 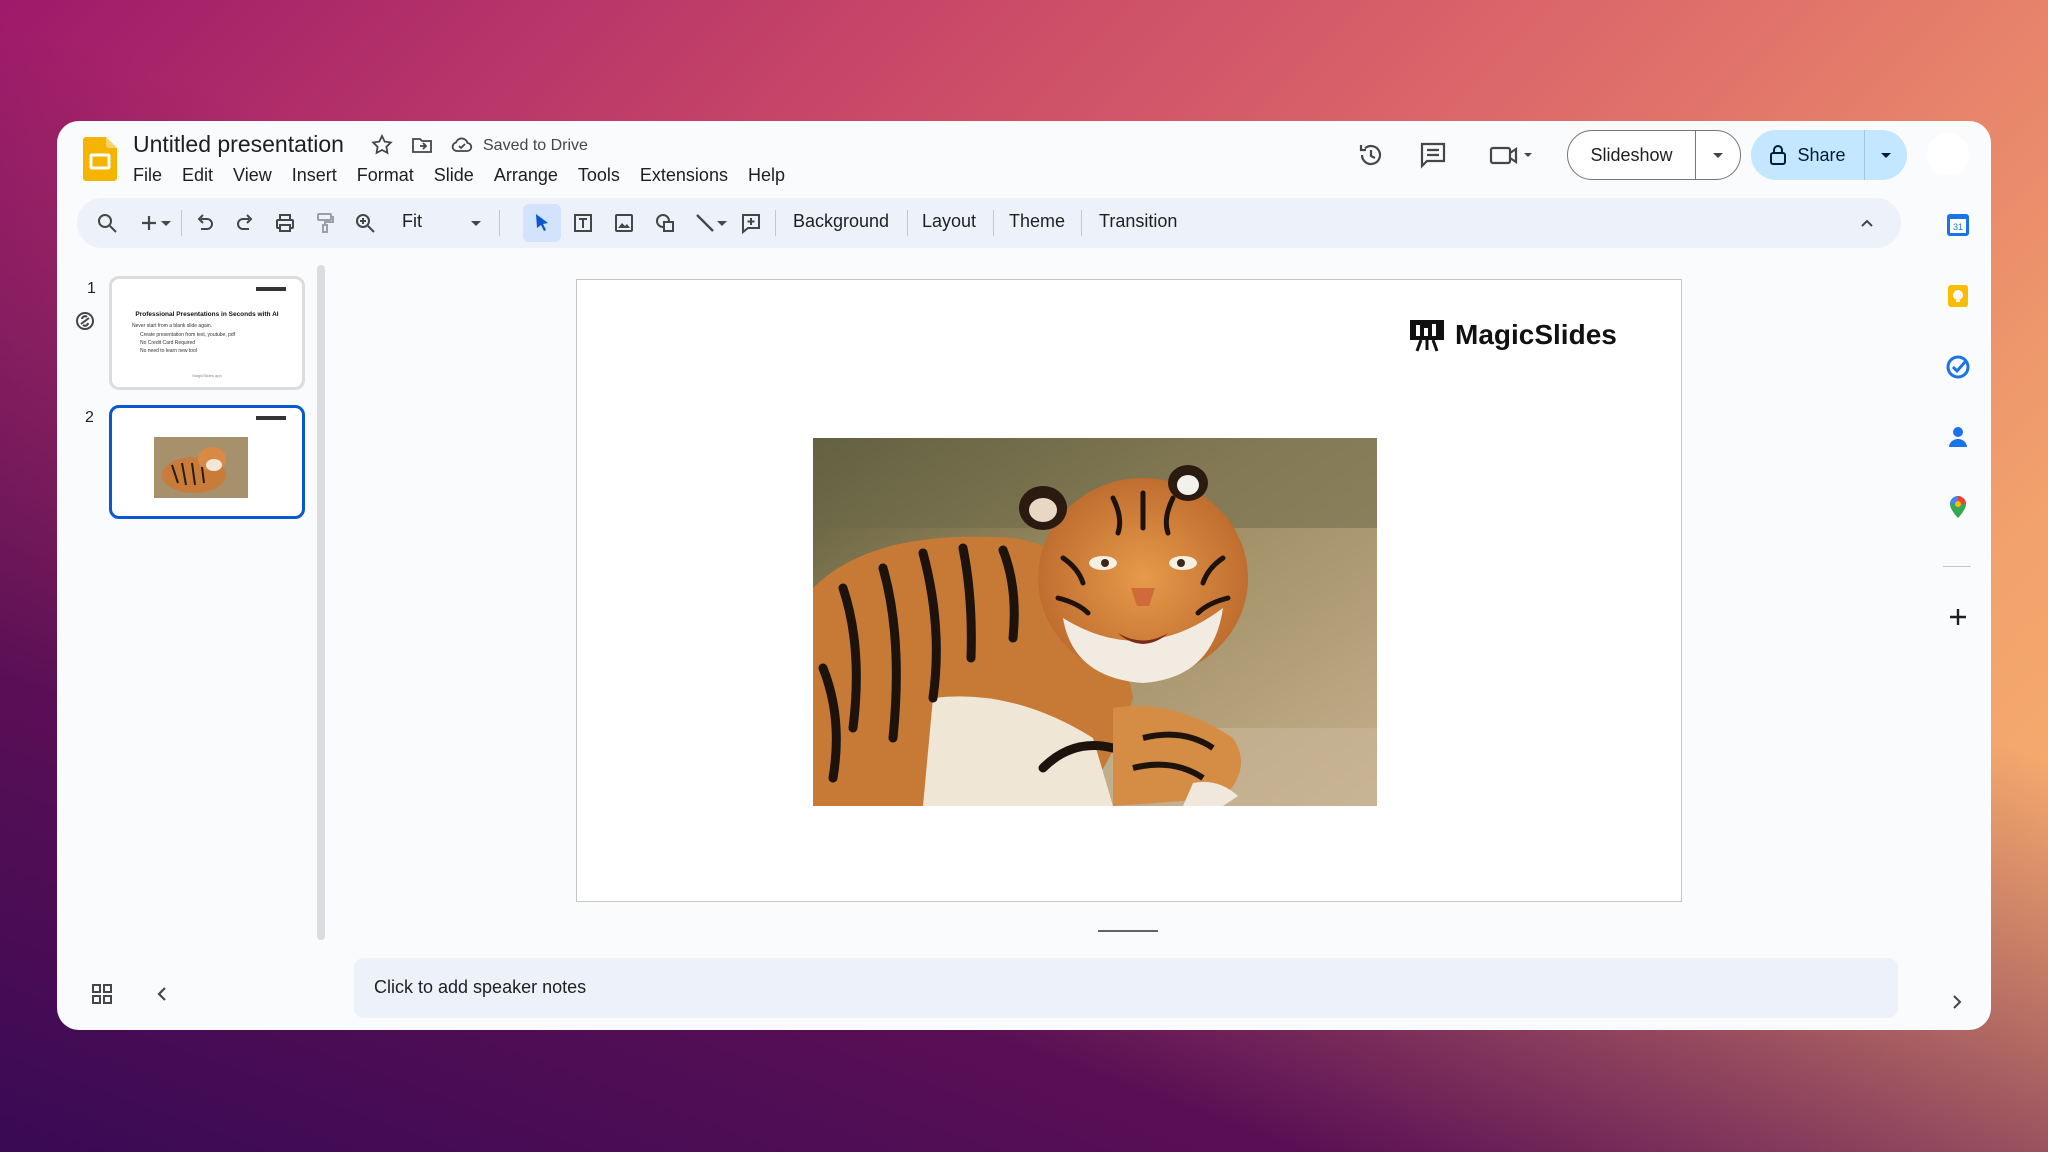 I want to click on menu-edit: Edit, so click(x=197, y=175).